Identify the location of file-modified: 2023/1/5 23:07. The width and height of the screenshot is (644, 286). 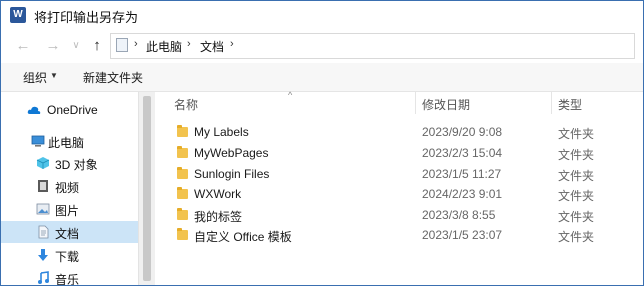
(462, 235).